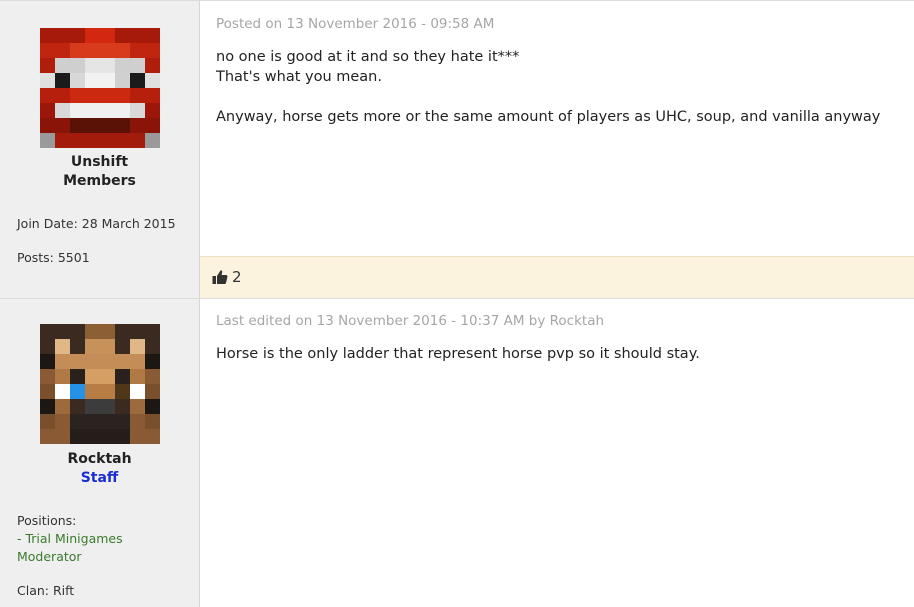 The height and width of the screenshot is (607, 914). What do you see at coordinates (70, 538) in the screenshot?
I see `position-item: - Trial Minigames` at bounding box center [70, 538].